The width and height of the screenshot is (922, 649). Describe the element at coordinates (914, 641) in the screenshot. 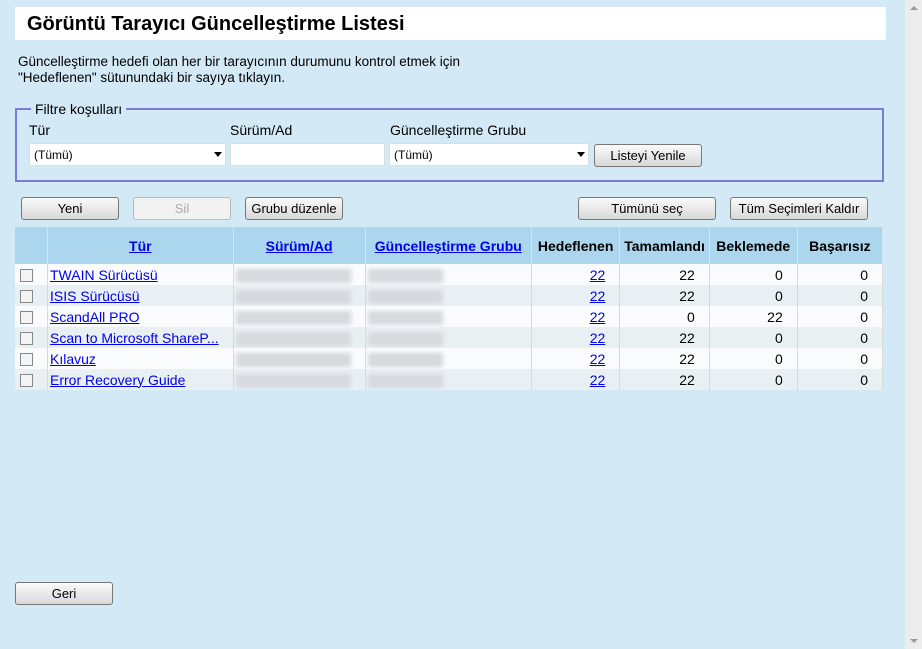

I see `scroll-down-icon` at that location.